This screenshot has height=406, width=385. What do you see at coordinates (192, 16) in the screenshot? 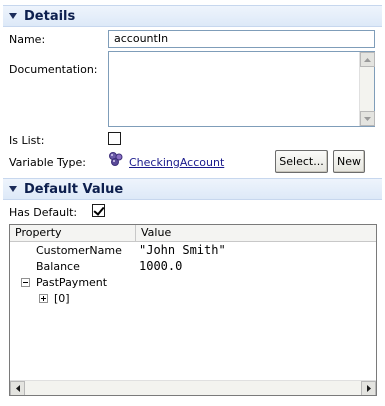
I see `details-section-header: Details` at bounding box center [192, 16].